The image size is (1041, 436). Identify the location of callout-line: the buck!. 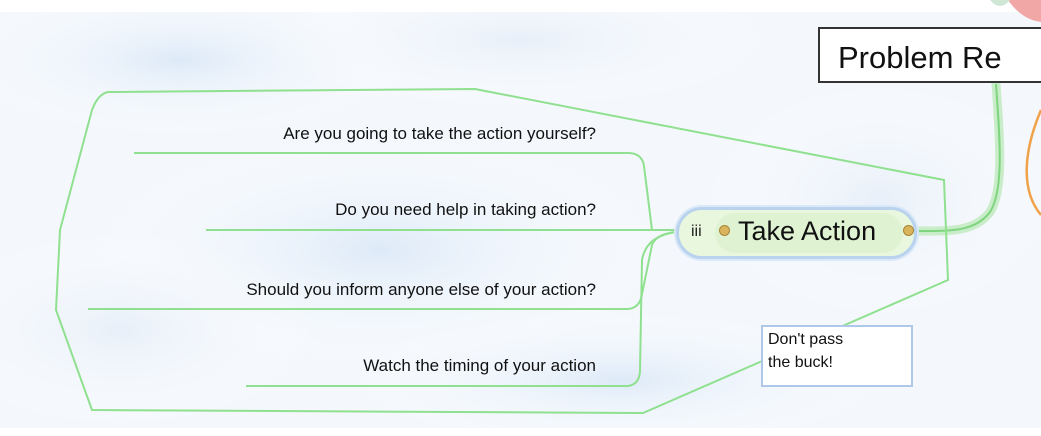
(800, 362).